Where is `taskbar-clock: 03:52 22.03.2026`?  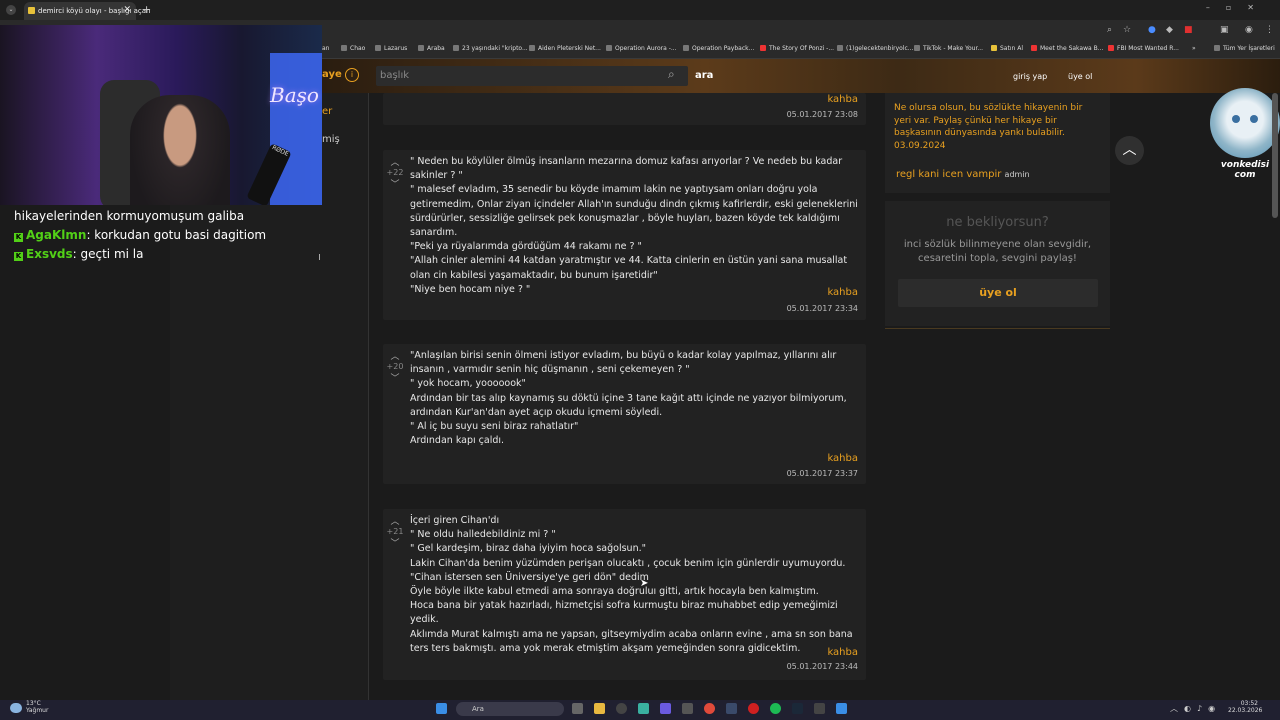 taskbar-clock: 03:52 22.03.2026 is located at coordinates (1245, 707).